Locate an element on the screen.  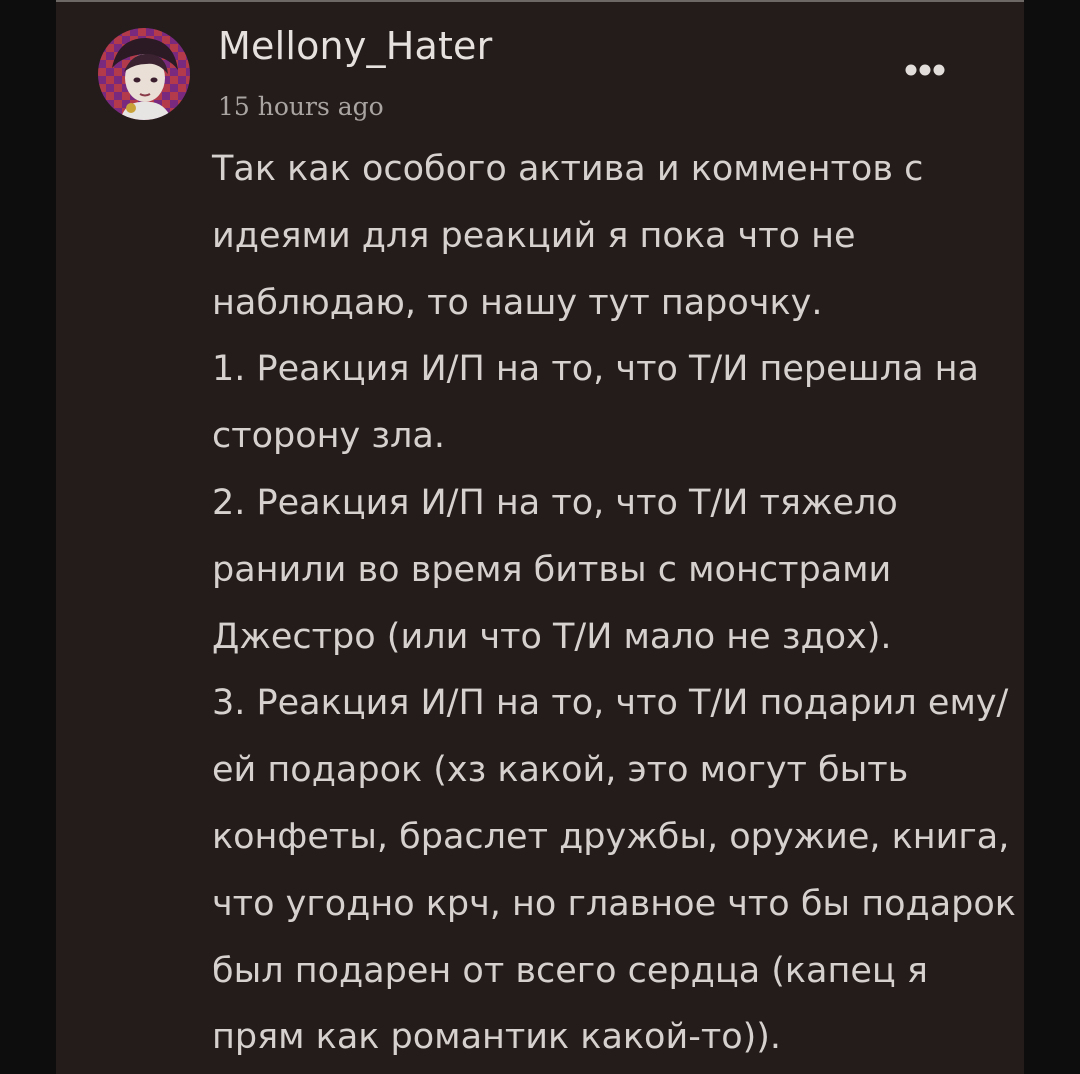
comment-line: наблюдаю, то нашу тут парочку. is located at coordinates (517, 302).